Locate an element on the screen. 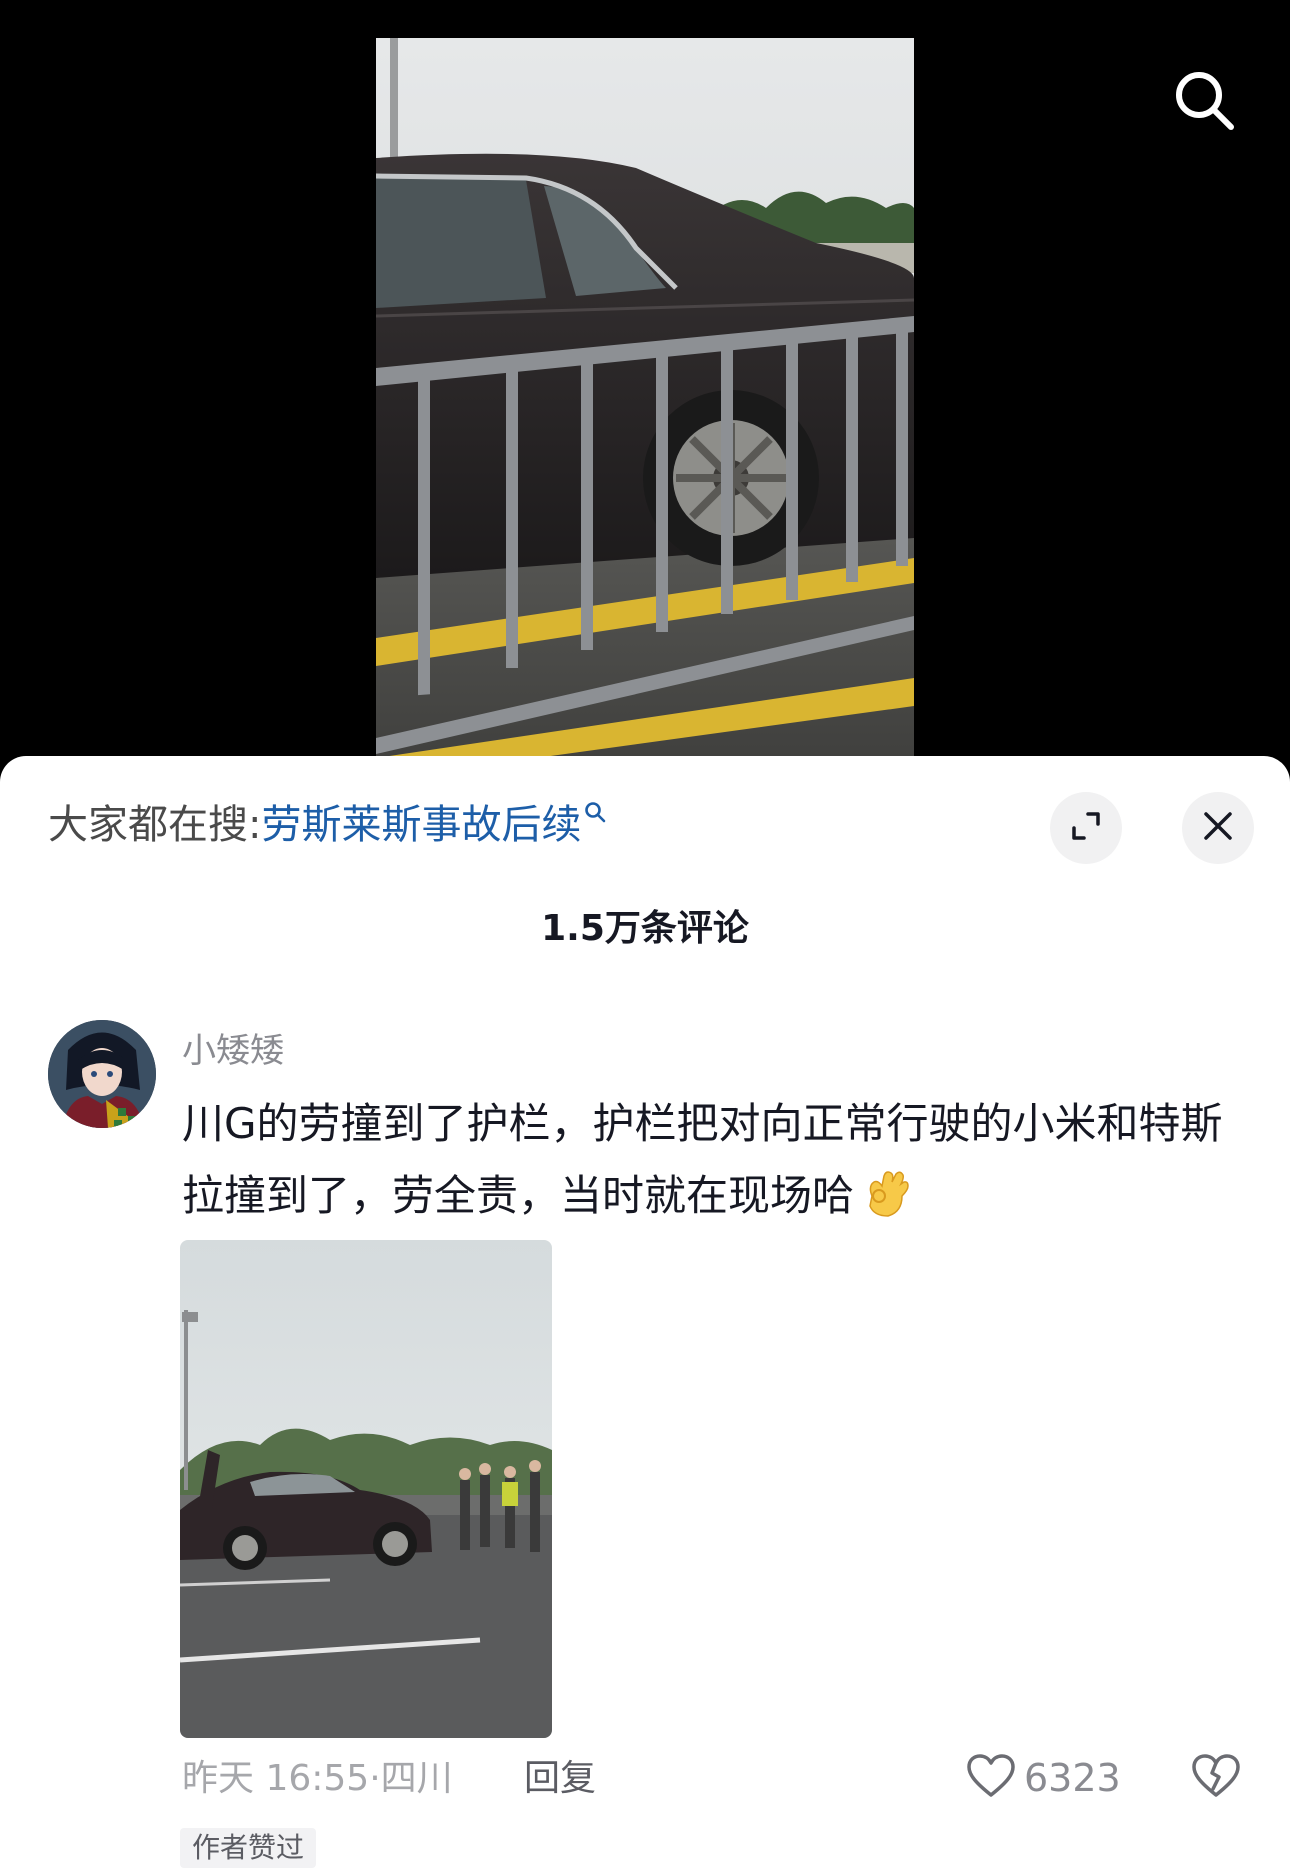 This screenshot has height=1874, width=1290. comment-meta: 昨天 16:55·四川 is located at coordinates (317, 1779).